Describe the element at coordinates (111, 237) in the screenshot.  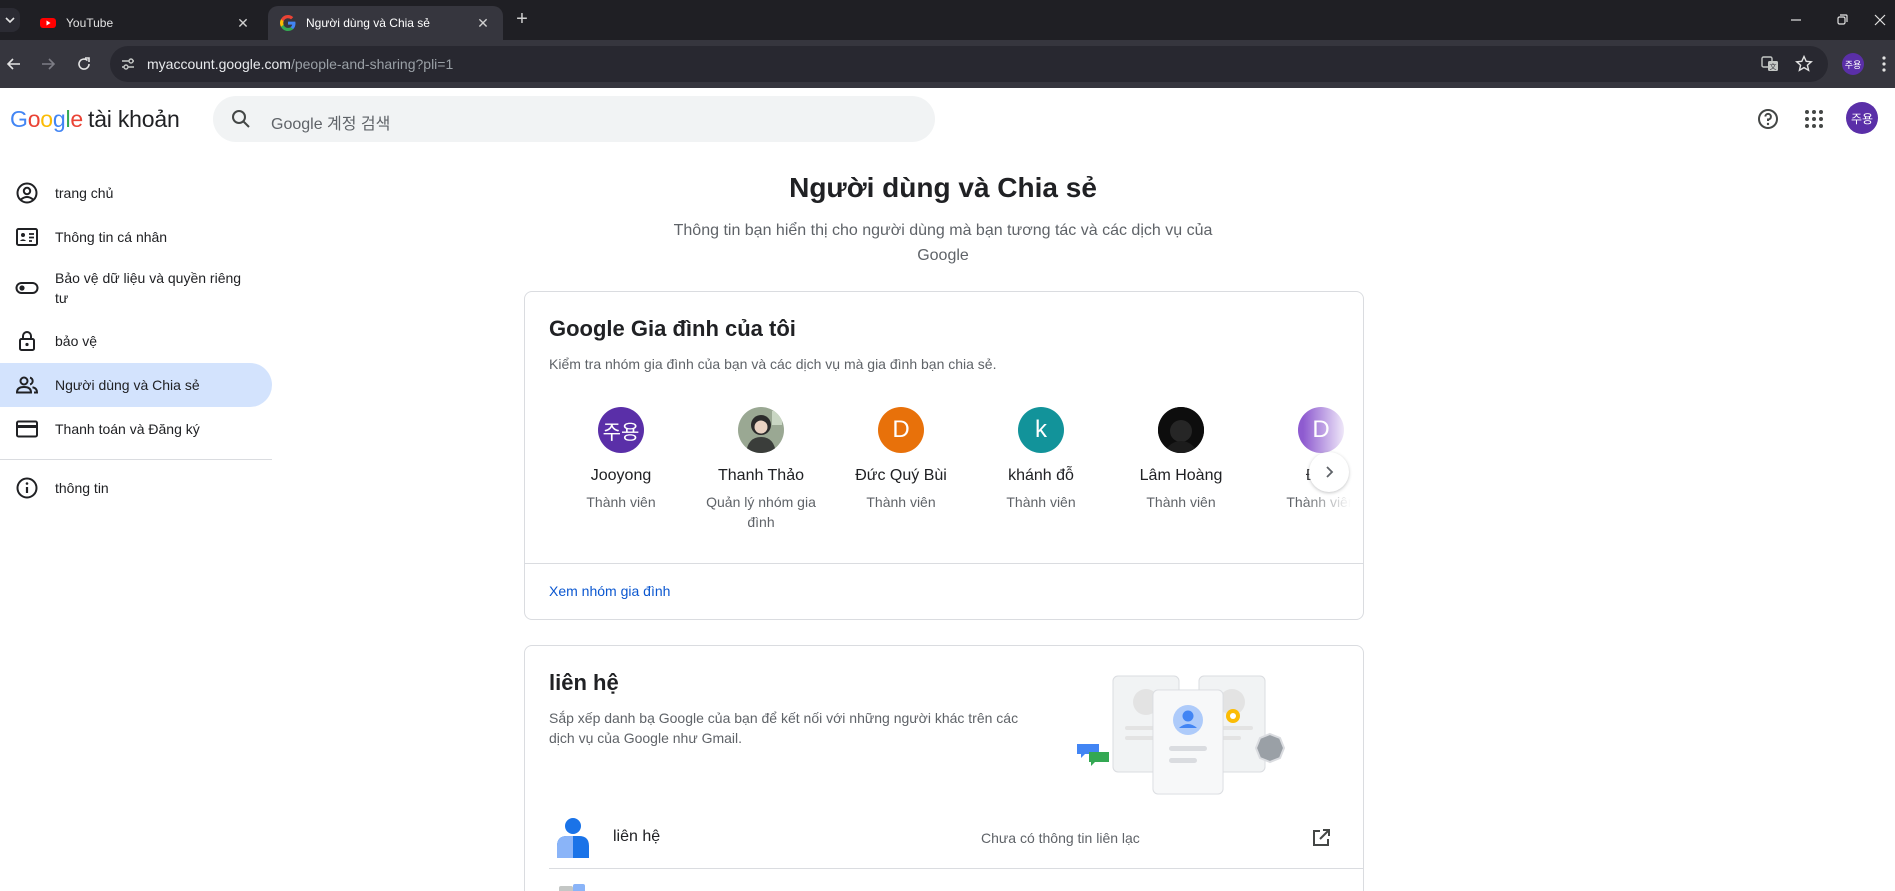
I see `sidebar-item-label: Thông tin cá nhân` at that location.